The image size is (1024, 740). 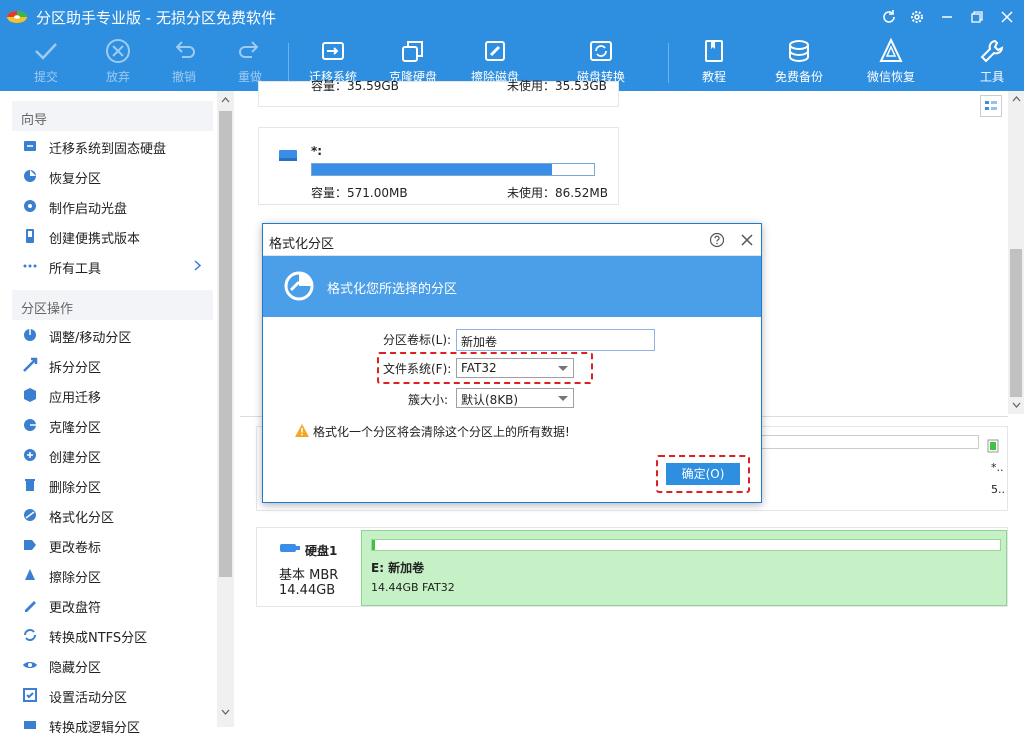 What do you see at coordinates (112, 206) in the screenshot?
I see `sidebar-item-wizard: 制作启动光盘` at bounding box center [112, 206].